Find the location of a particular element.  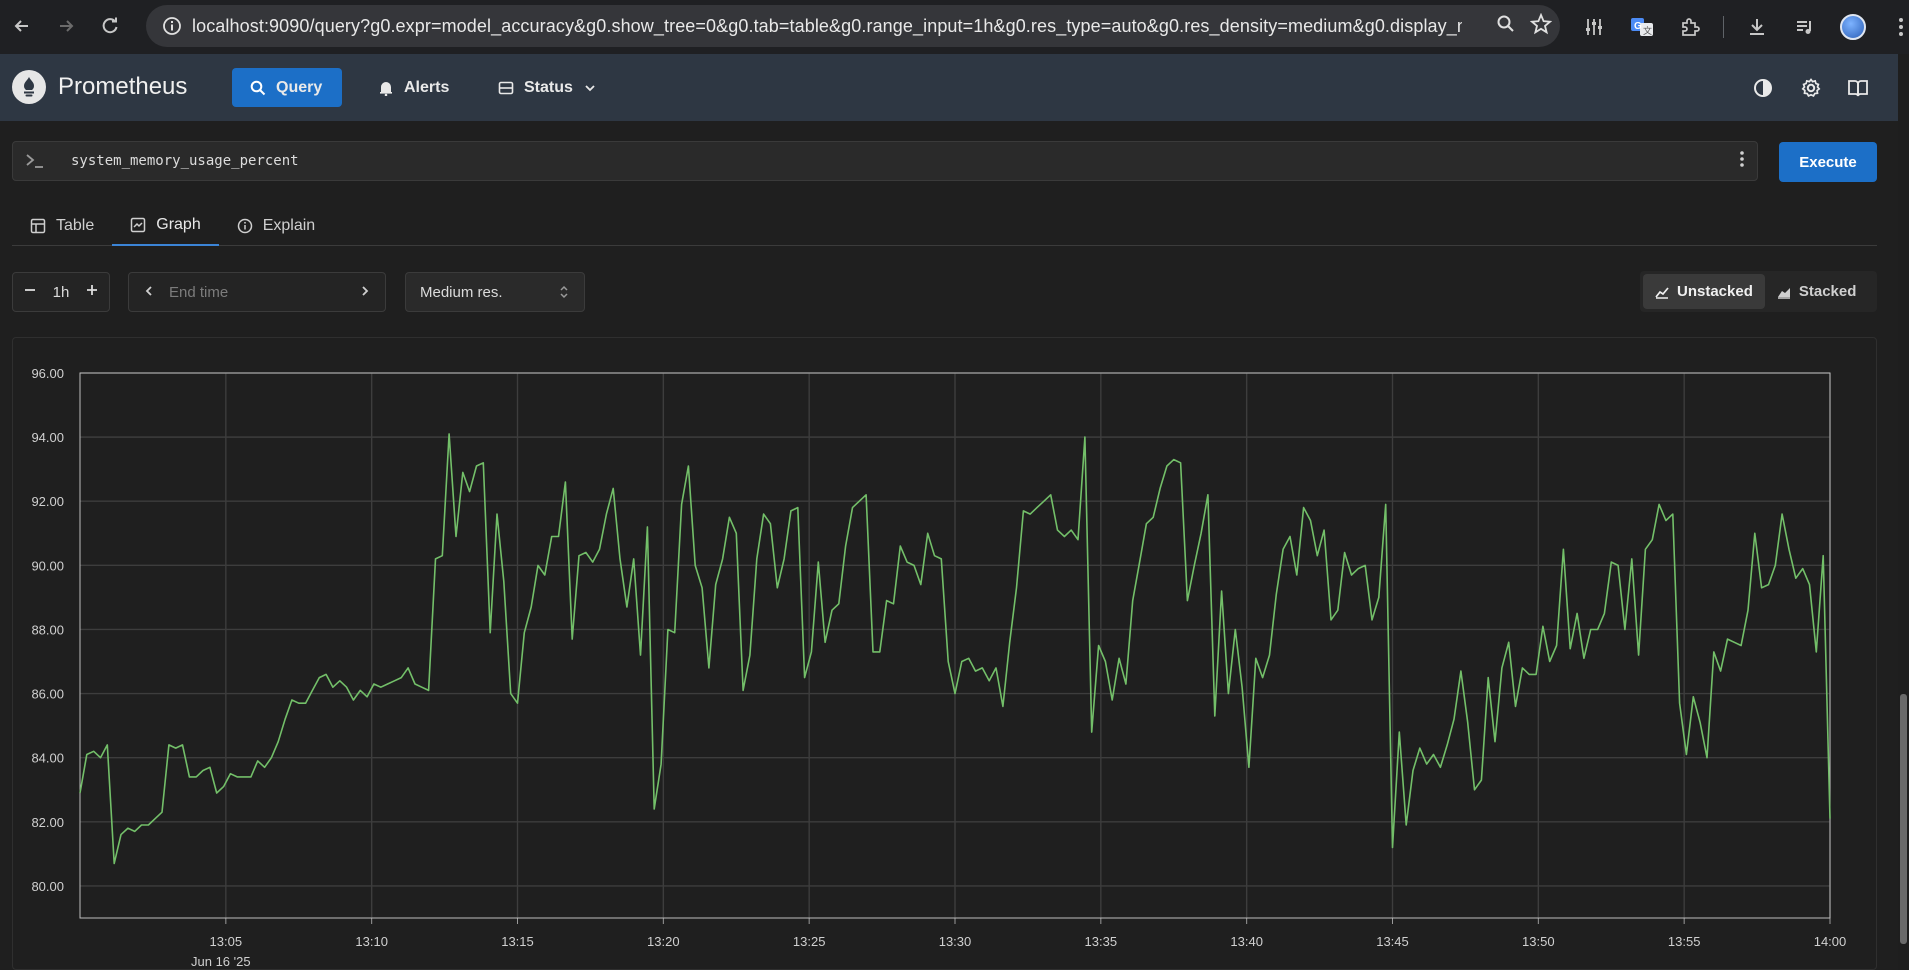

y-tick-label: 80.00 is located at coordinates (47, 886).